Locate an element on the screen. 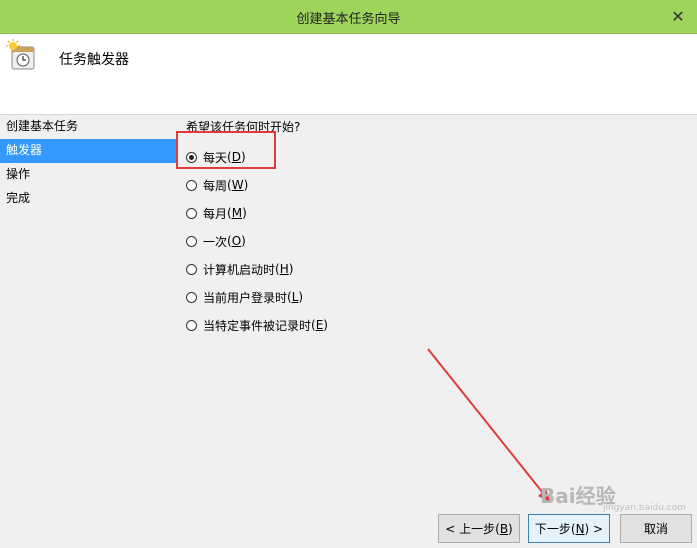 This screenshot has width=697, height=548. radio-monthly: 每月(M) is located at coordinates (216, 213).